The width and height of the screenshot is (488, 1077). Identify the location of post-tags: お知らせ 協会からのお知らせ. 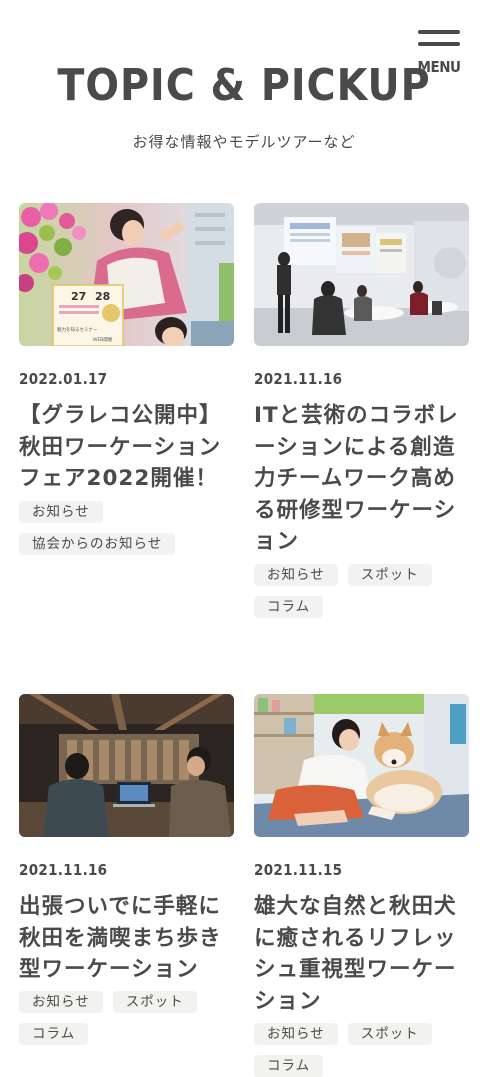
(129, 528).